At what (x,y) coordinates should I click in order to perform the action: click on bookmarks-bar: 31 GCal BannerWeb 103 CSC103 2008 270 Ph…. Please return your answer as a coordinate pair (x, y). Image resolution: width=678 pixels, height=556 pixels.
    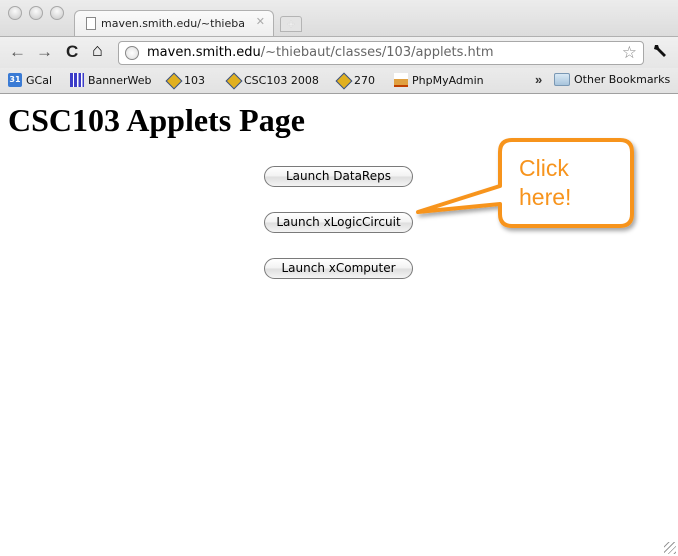
    Looking at the image, I should click on (339, 81).